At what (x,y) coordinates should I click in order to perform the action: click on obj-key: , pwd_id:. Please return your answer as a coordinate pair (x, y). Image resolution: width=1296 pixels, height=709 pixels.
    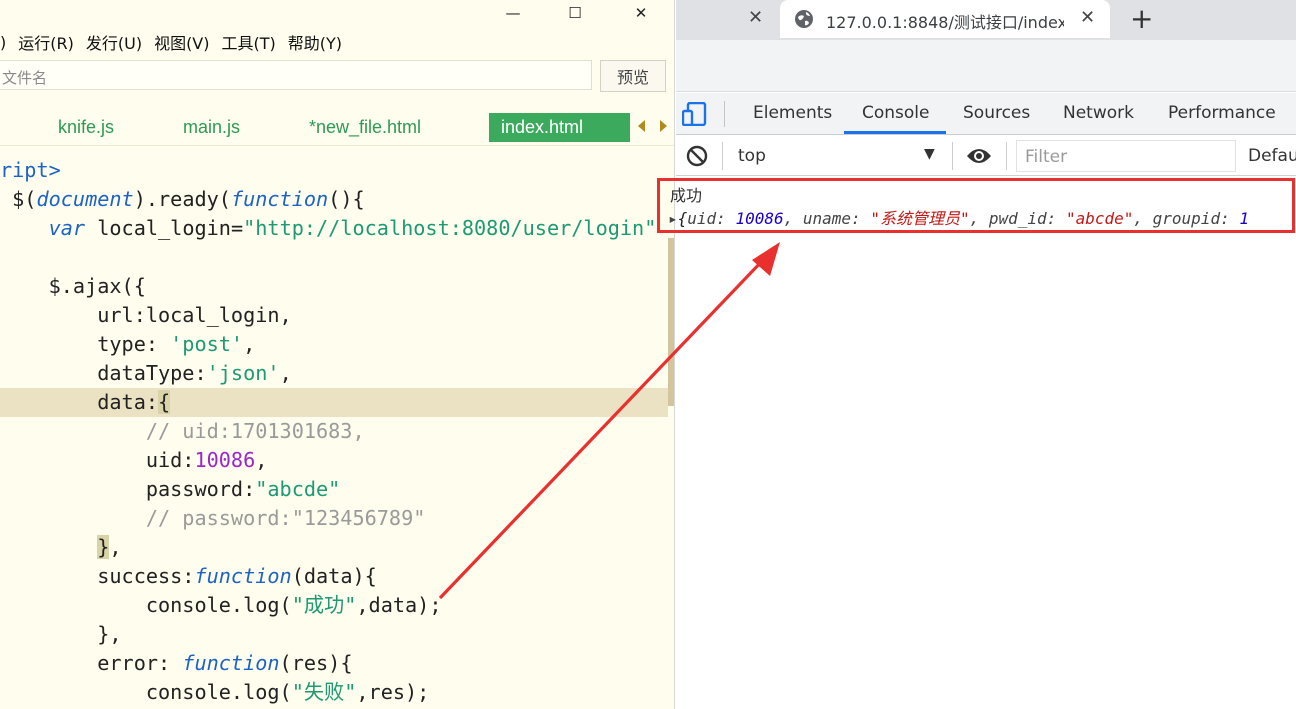
    Looking at the image, I should click on (1017, 218).